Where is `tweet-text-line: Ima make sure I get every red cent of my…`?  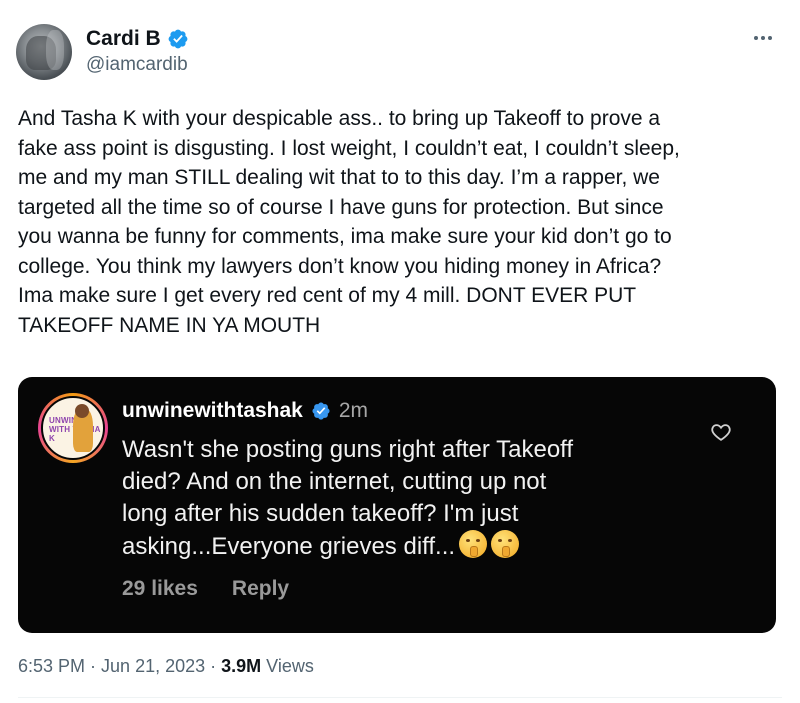
tweet-text-line: Ima make sure I get every red cent of my… is located at coordinates (327, 295).